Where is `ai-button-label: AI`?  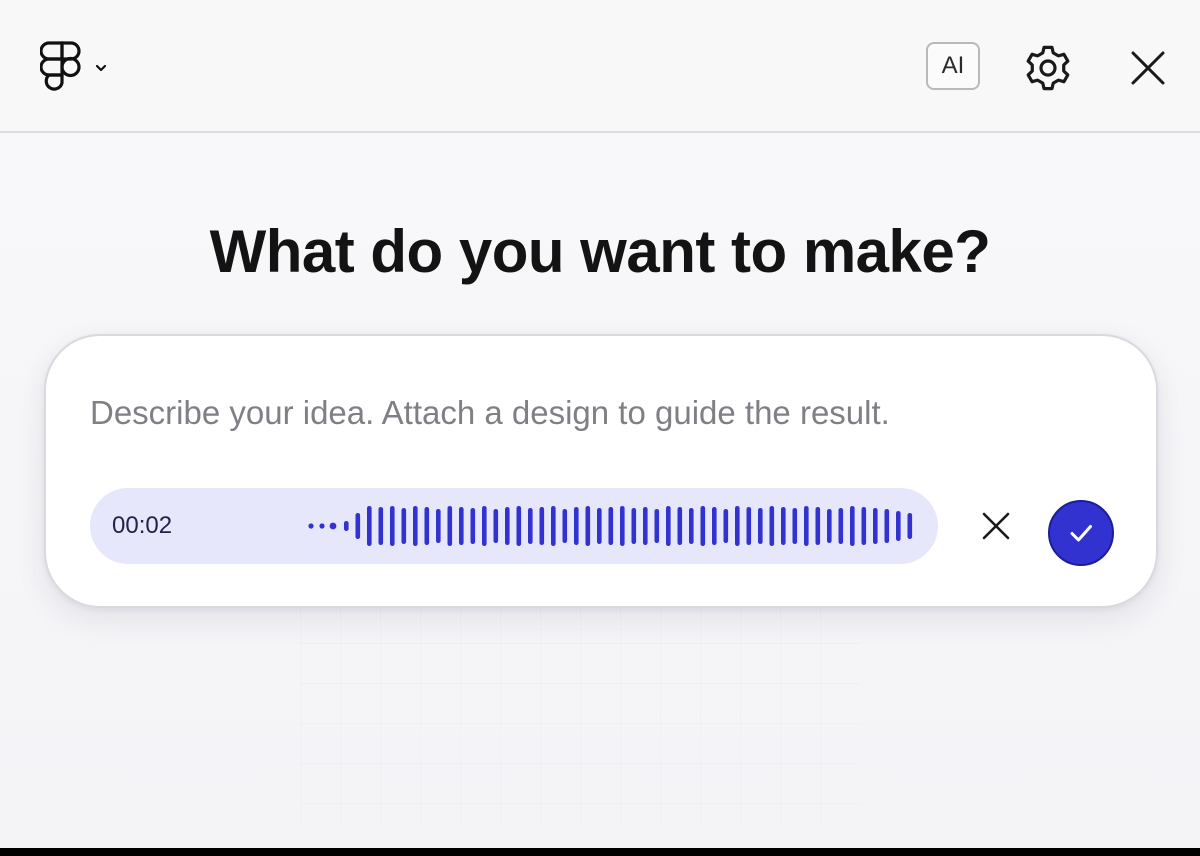 ai-button-label: AI is located at coordinates (953, 65).